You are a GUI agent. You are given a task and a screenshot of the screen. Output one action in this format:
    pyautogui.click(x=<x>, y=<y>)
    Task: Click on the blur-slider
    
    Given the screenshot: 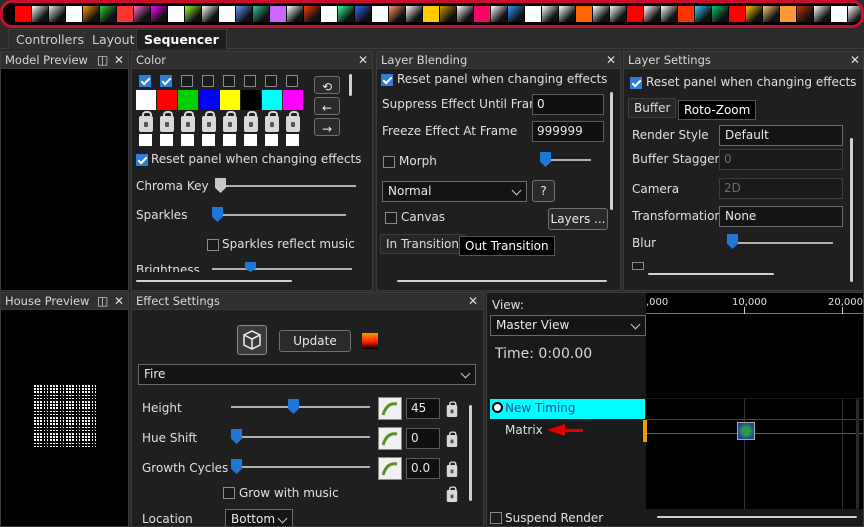 What is the action you would take?
    pyautogui.click(x=780, y=243)
    